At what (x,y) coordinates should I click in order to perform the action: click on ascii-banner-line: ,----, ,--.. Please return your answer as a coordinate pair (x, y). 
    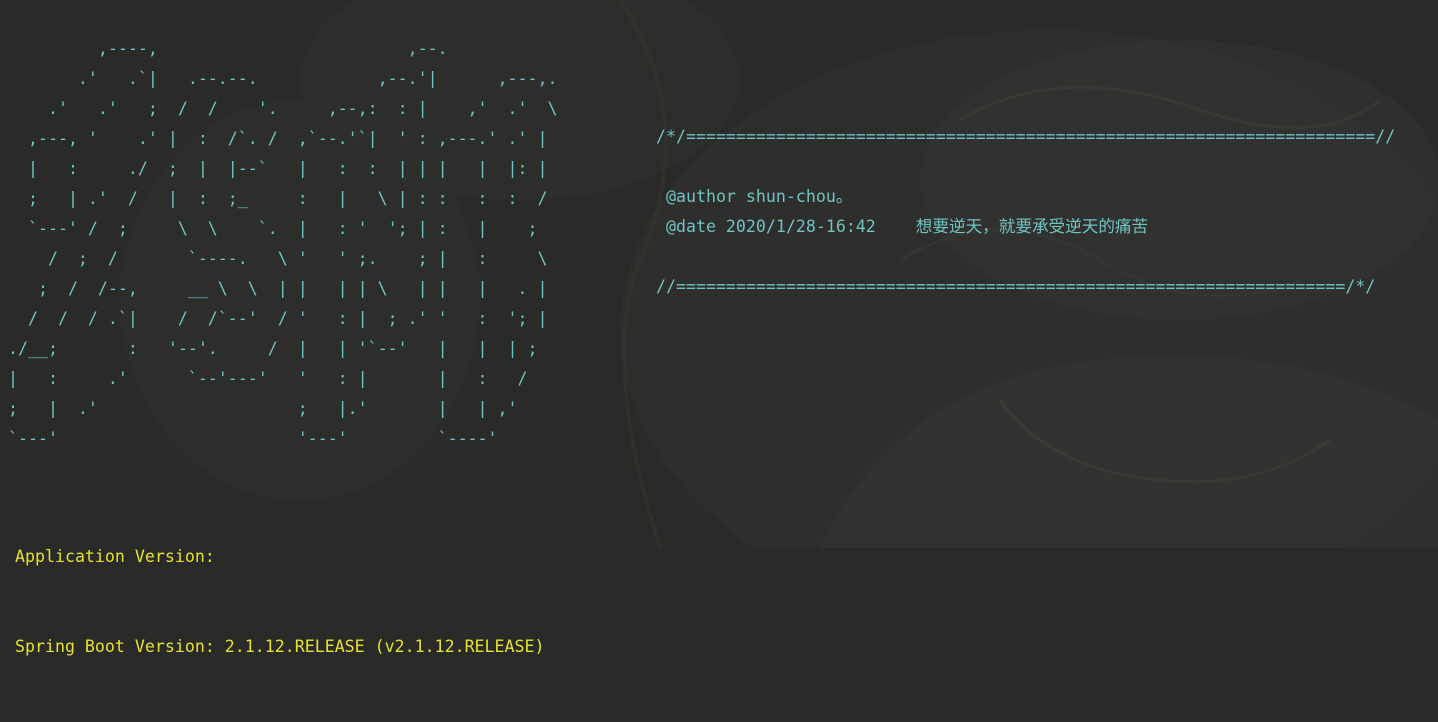
    Looking at the image, I should click on (228, 48).